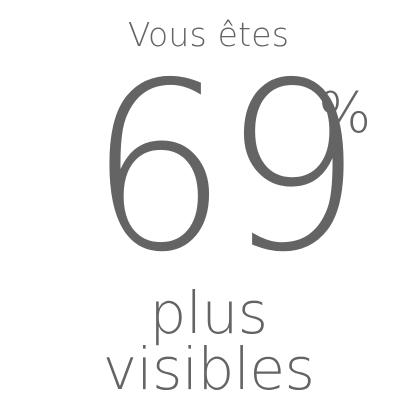  What do you see at coordinates (208, 369) in the screenshot?
I see `stat-suffix-line2: visibles` at bounding box center [208, 369].